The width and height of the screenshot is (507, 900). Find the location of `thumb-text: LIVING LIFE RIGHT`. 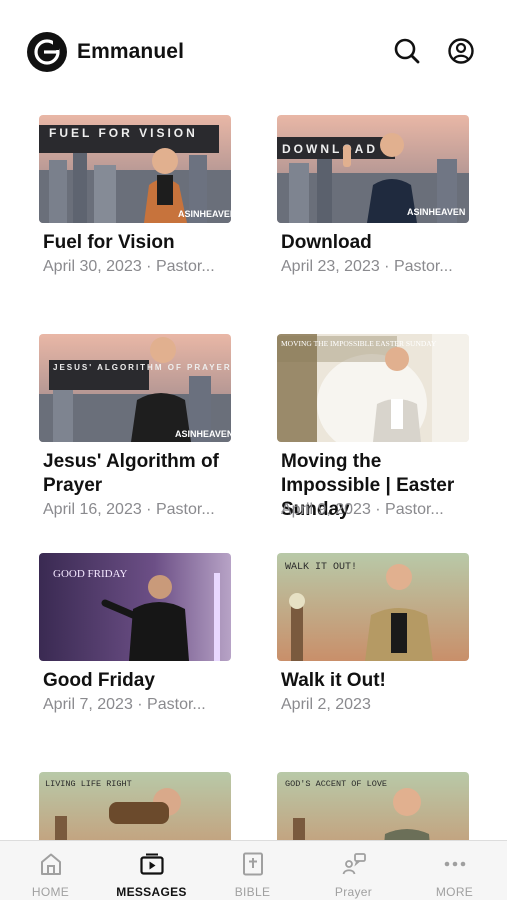

thumb-text: LIVING LIFE RIGHT is located at coordinates (88, 784).